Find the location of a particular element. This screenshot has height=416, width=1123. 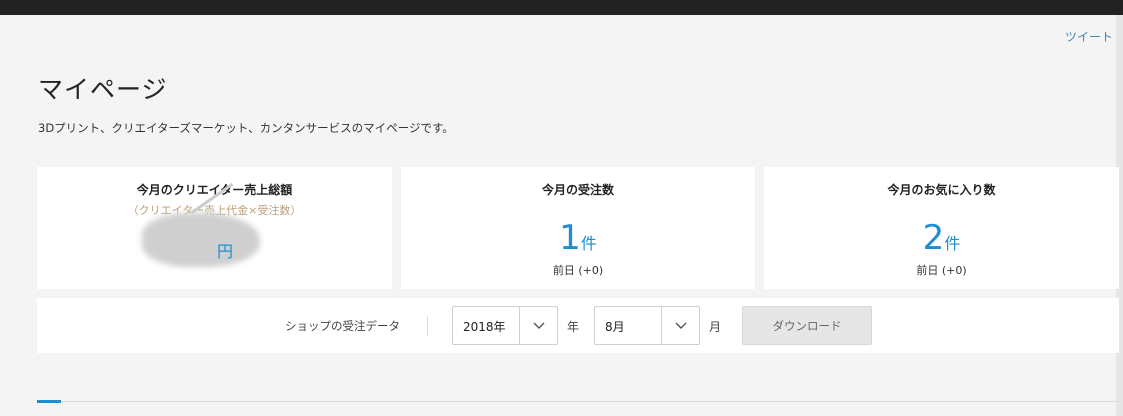

stat-value-row: 円 is located at coordinates (225, 246).